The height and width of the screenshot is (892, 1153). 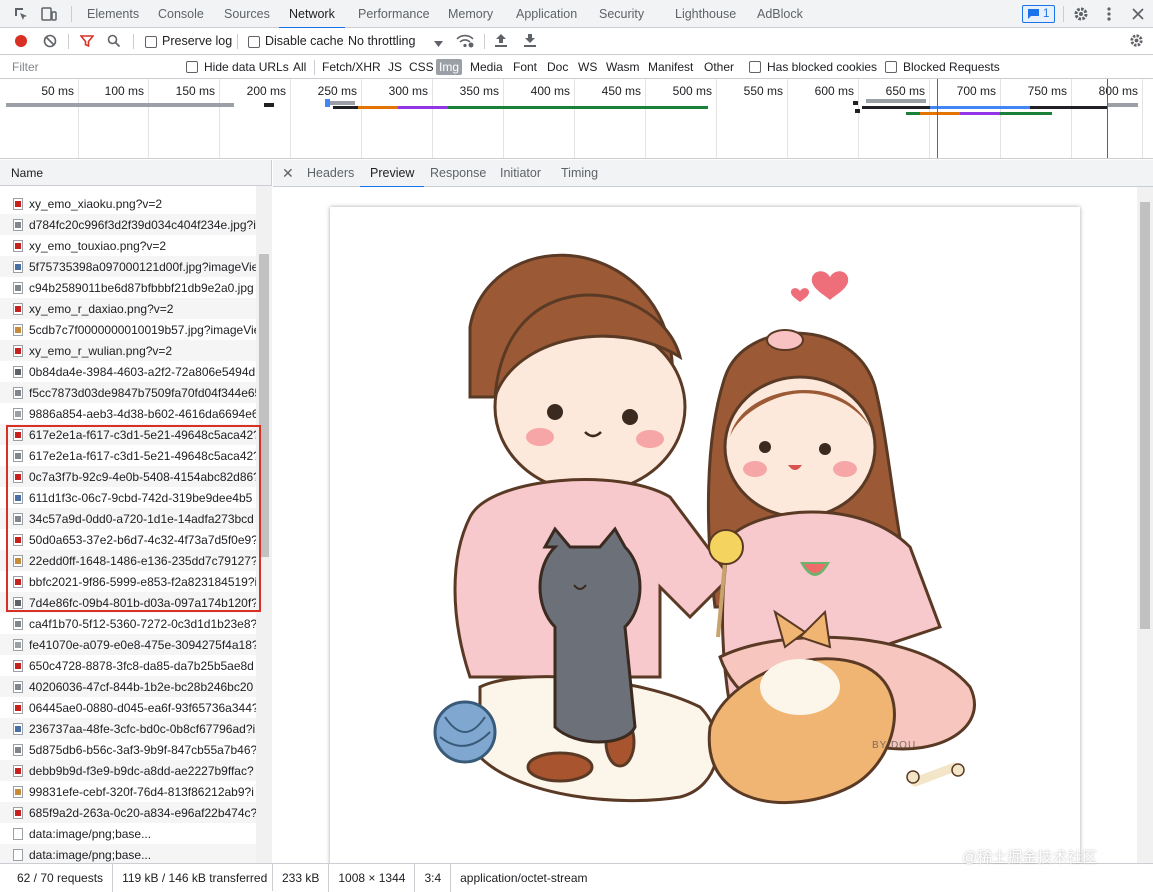 What do you see at coordinates (128, 266) in the screenshot?
I see `list-item: 5f75735398a097000121d00f.jpg?imageVie` at bounding box center [128, 266].